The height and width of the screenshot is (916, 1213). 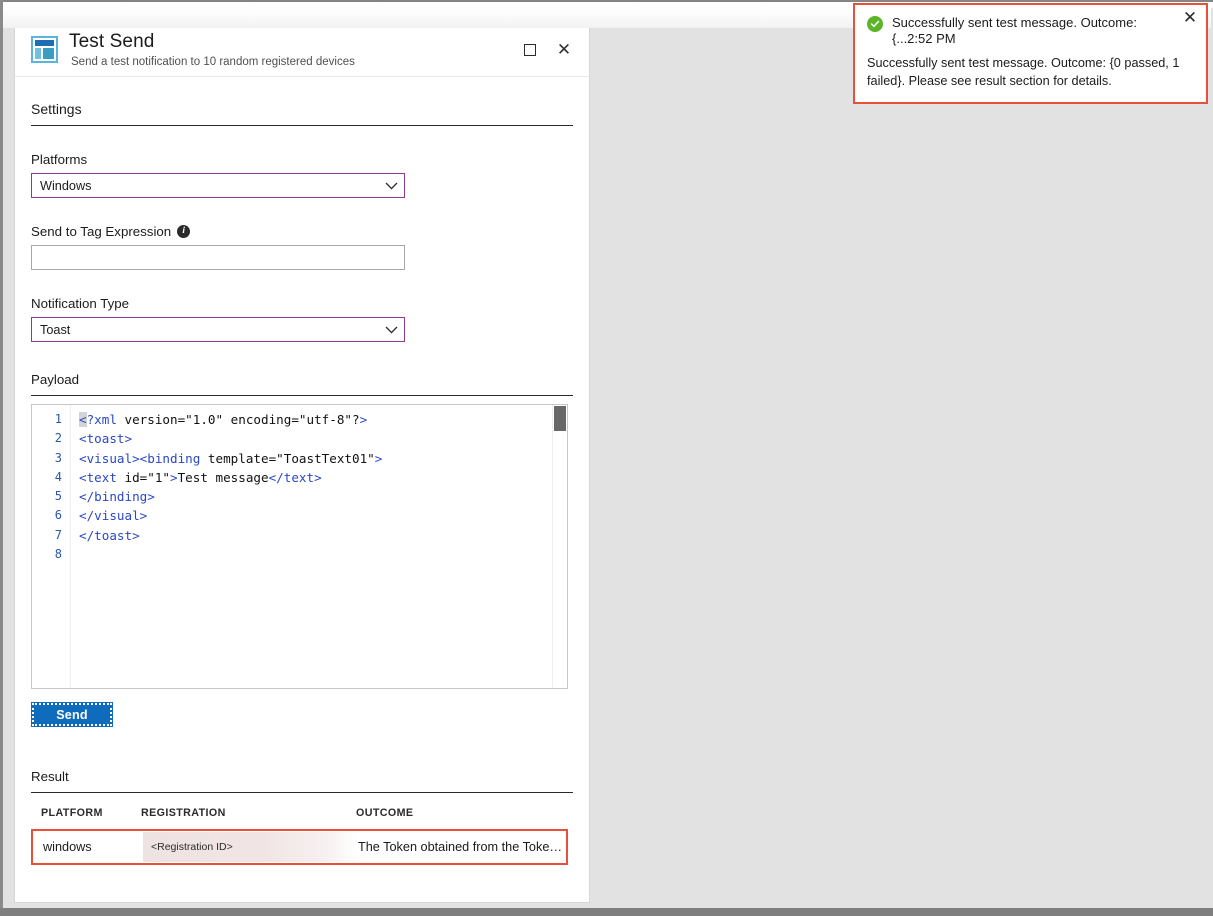 What do you see at coordinates (112, 41) in the screenshot?
I see `page-title: Test Send` at bounding box center [112, 41].